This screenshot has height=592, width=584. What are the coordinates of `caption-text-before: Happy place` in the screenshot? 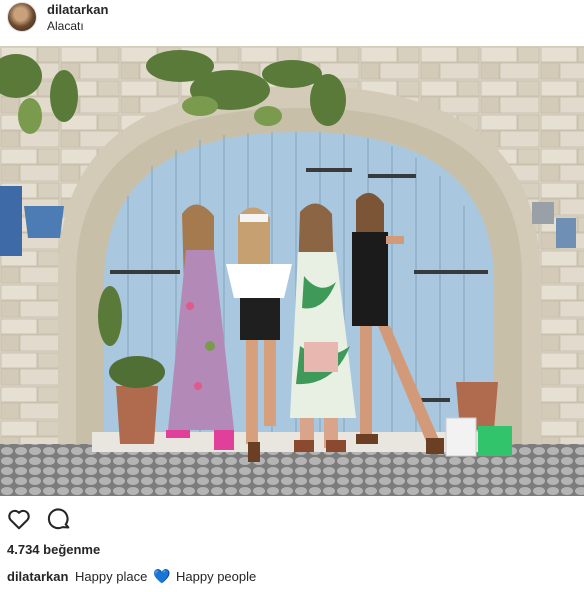 It's located at (111, 576).